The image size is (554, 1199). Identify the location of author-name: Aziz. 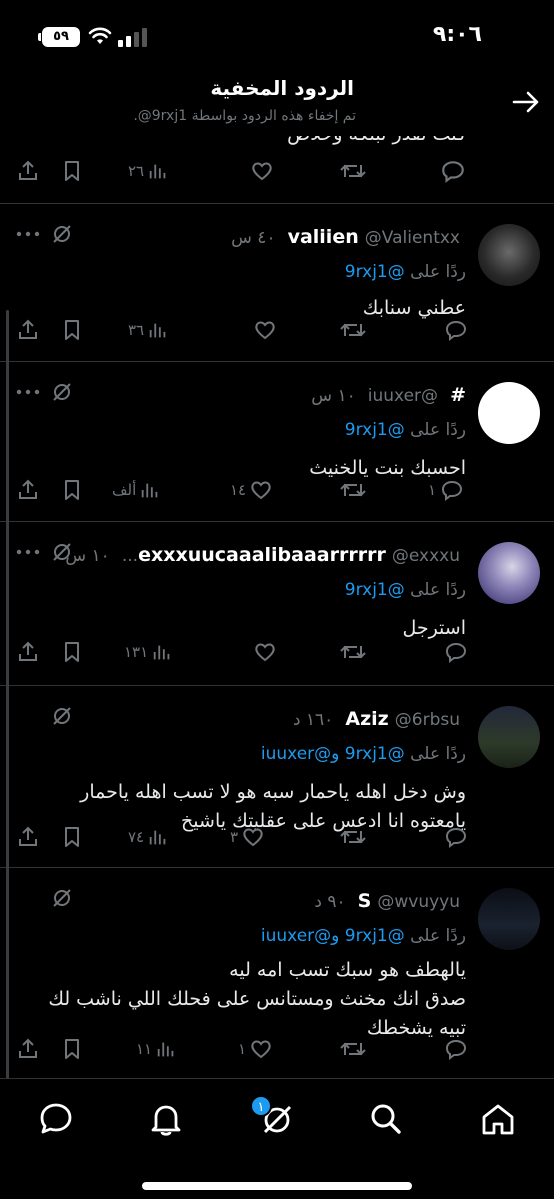
(366, 719).